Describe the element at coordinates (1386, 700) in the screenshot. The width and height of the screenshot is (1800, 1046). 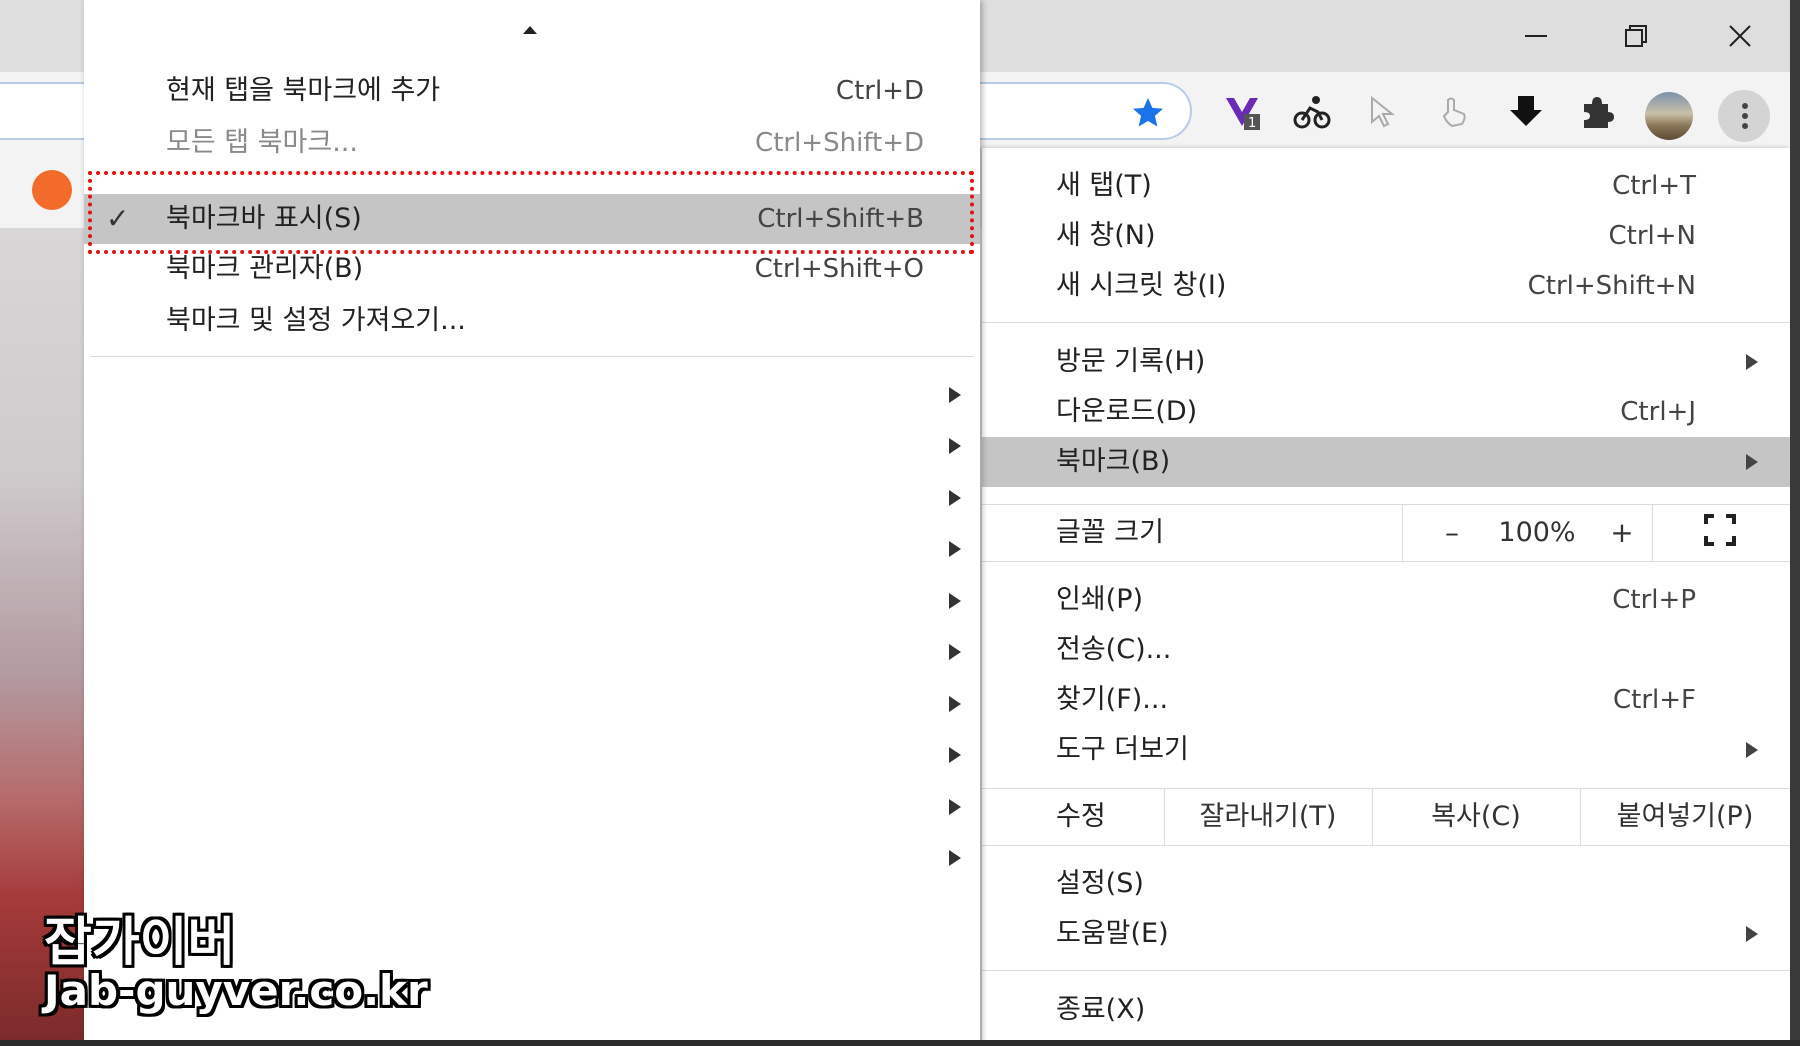
I see `menu-item-find: 찾기(F)... Ctrl+F` at that location.